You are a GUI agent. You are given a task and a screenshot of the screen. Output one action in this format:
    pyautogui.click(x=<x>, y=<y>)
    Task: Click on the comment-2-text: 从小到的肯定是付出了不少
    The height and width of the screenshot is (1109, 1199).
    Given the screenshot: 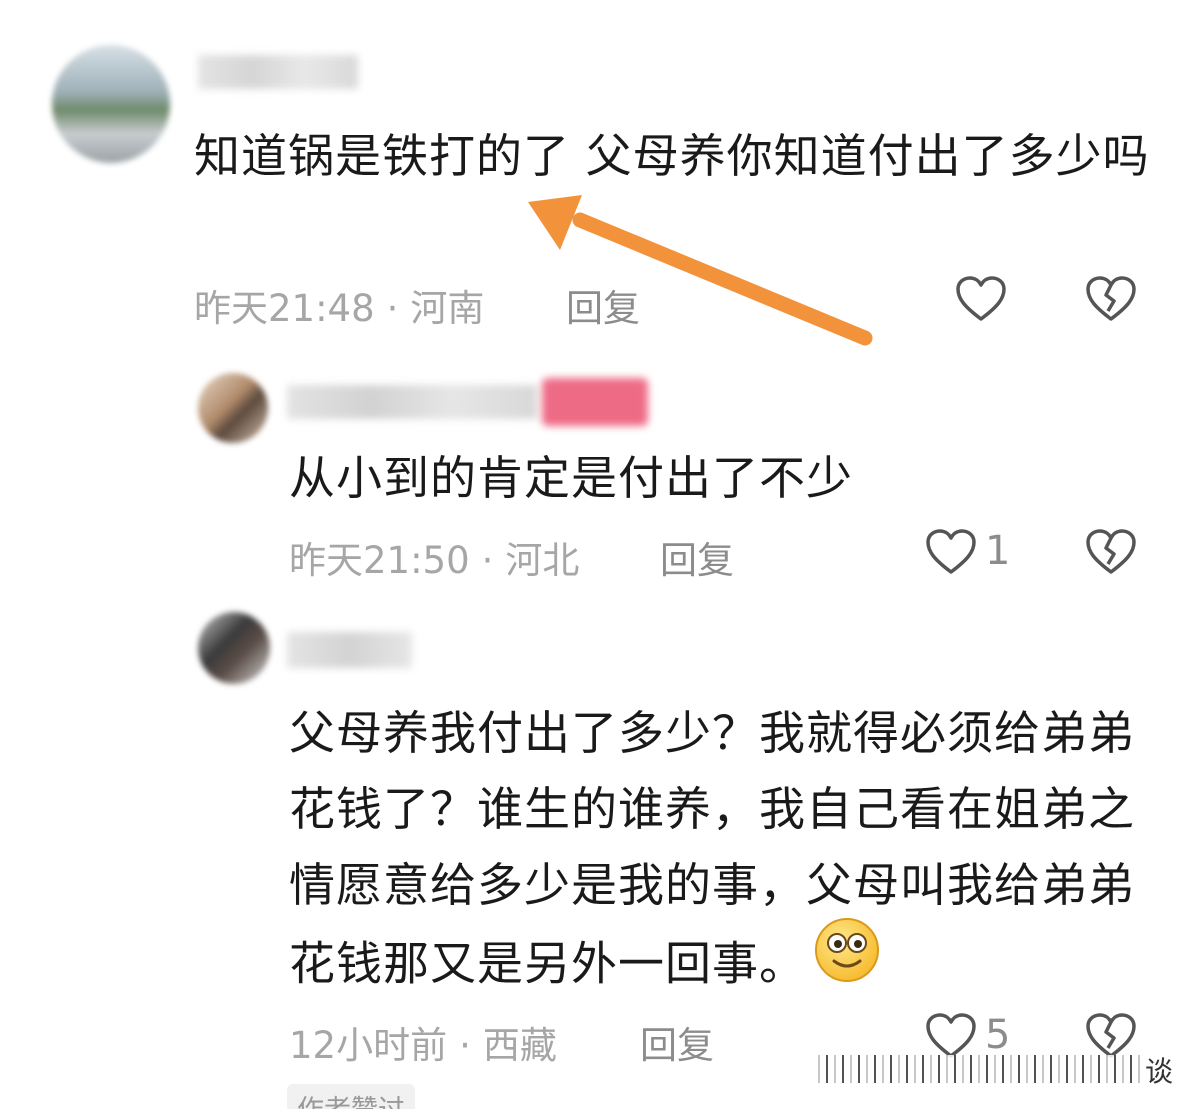 What is the action you would take?
    pyautogui.click(x=571, y=478)
    